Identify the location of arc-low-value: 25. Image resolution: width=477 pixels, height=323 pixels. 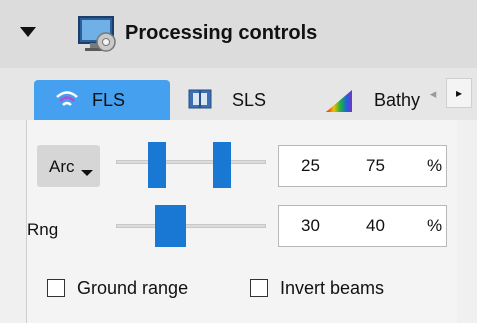
(310, 166).